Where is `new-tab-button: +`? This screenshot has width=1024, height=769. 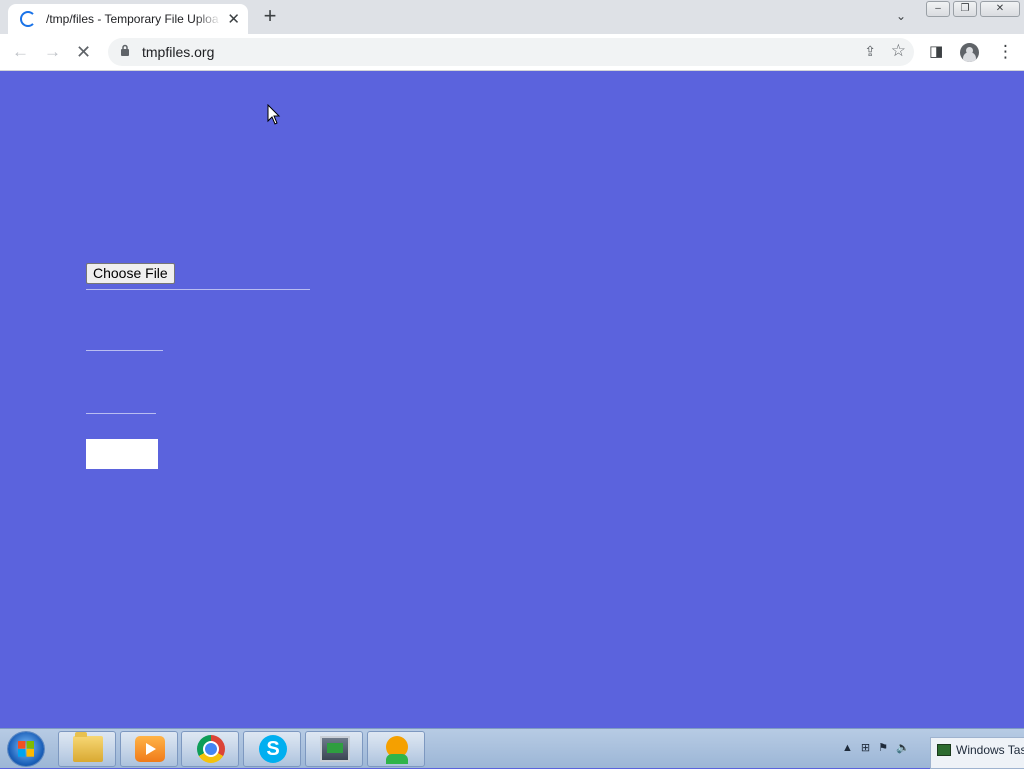 new-tab-button: + is located at coordinates (270, 16).